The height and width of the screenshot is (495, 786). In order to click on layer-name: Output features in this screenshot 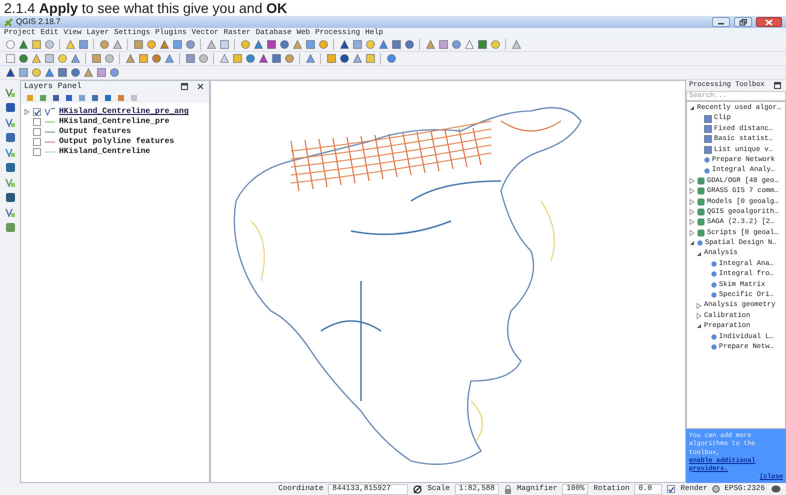, I will do `click(95, 132)`.